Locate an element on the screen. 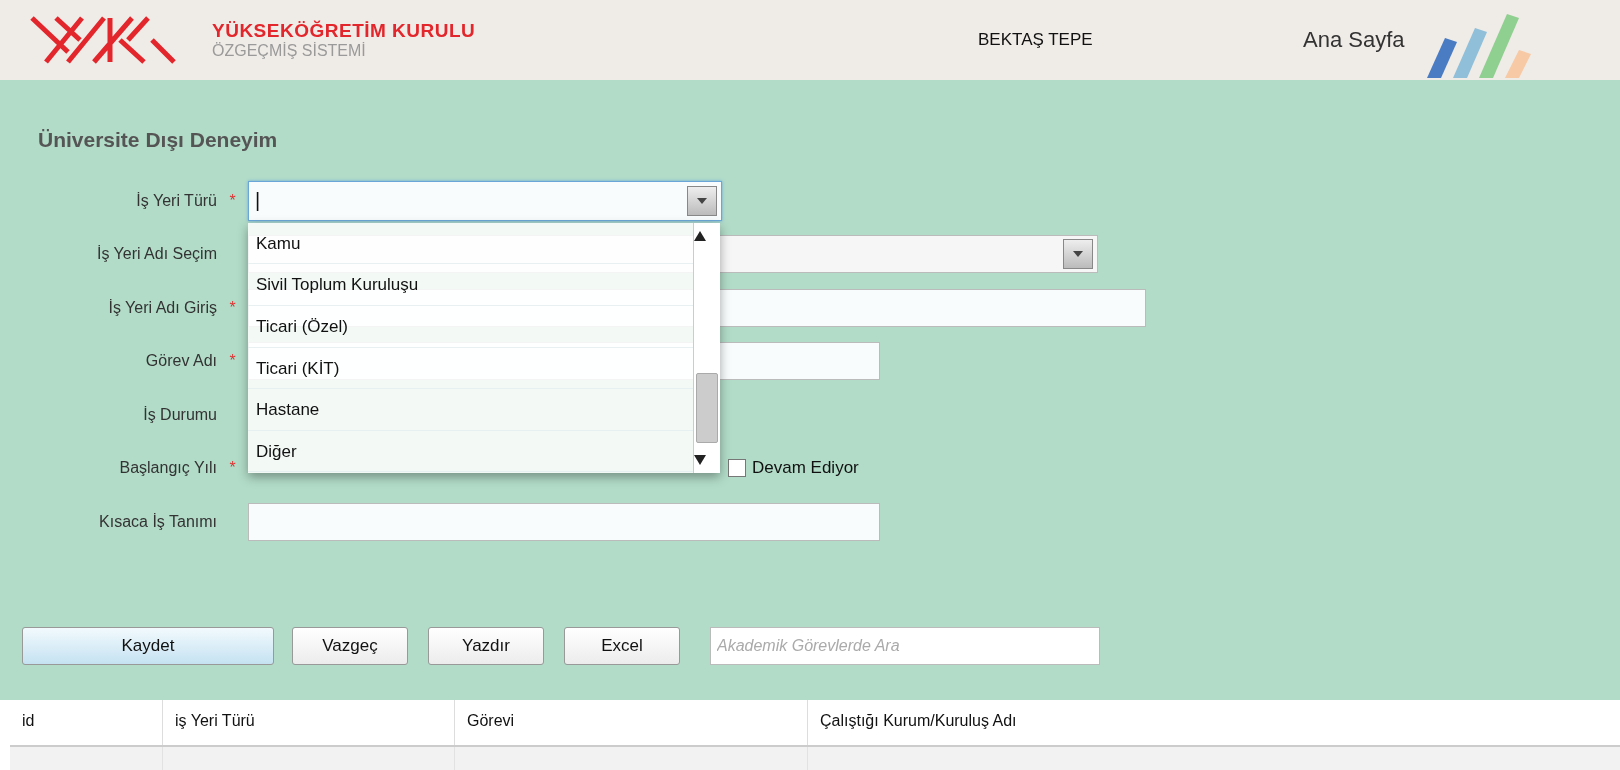  action-button: Yazdır is located at coordinates (486, 645).